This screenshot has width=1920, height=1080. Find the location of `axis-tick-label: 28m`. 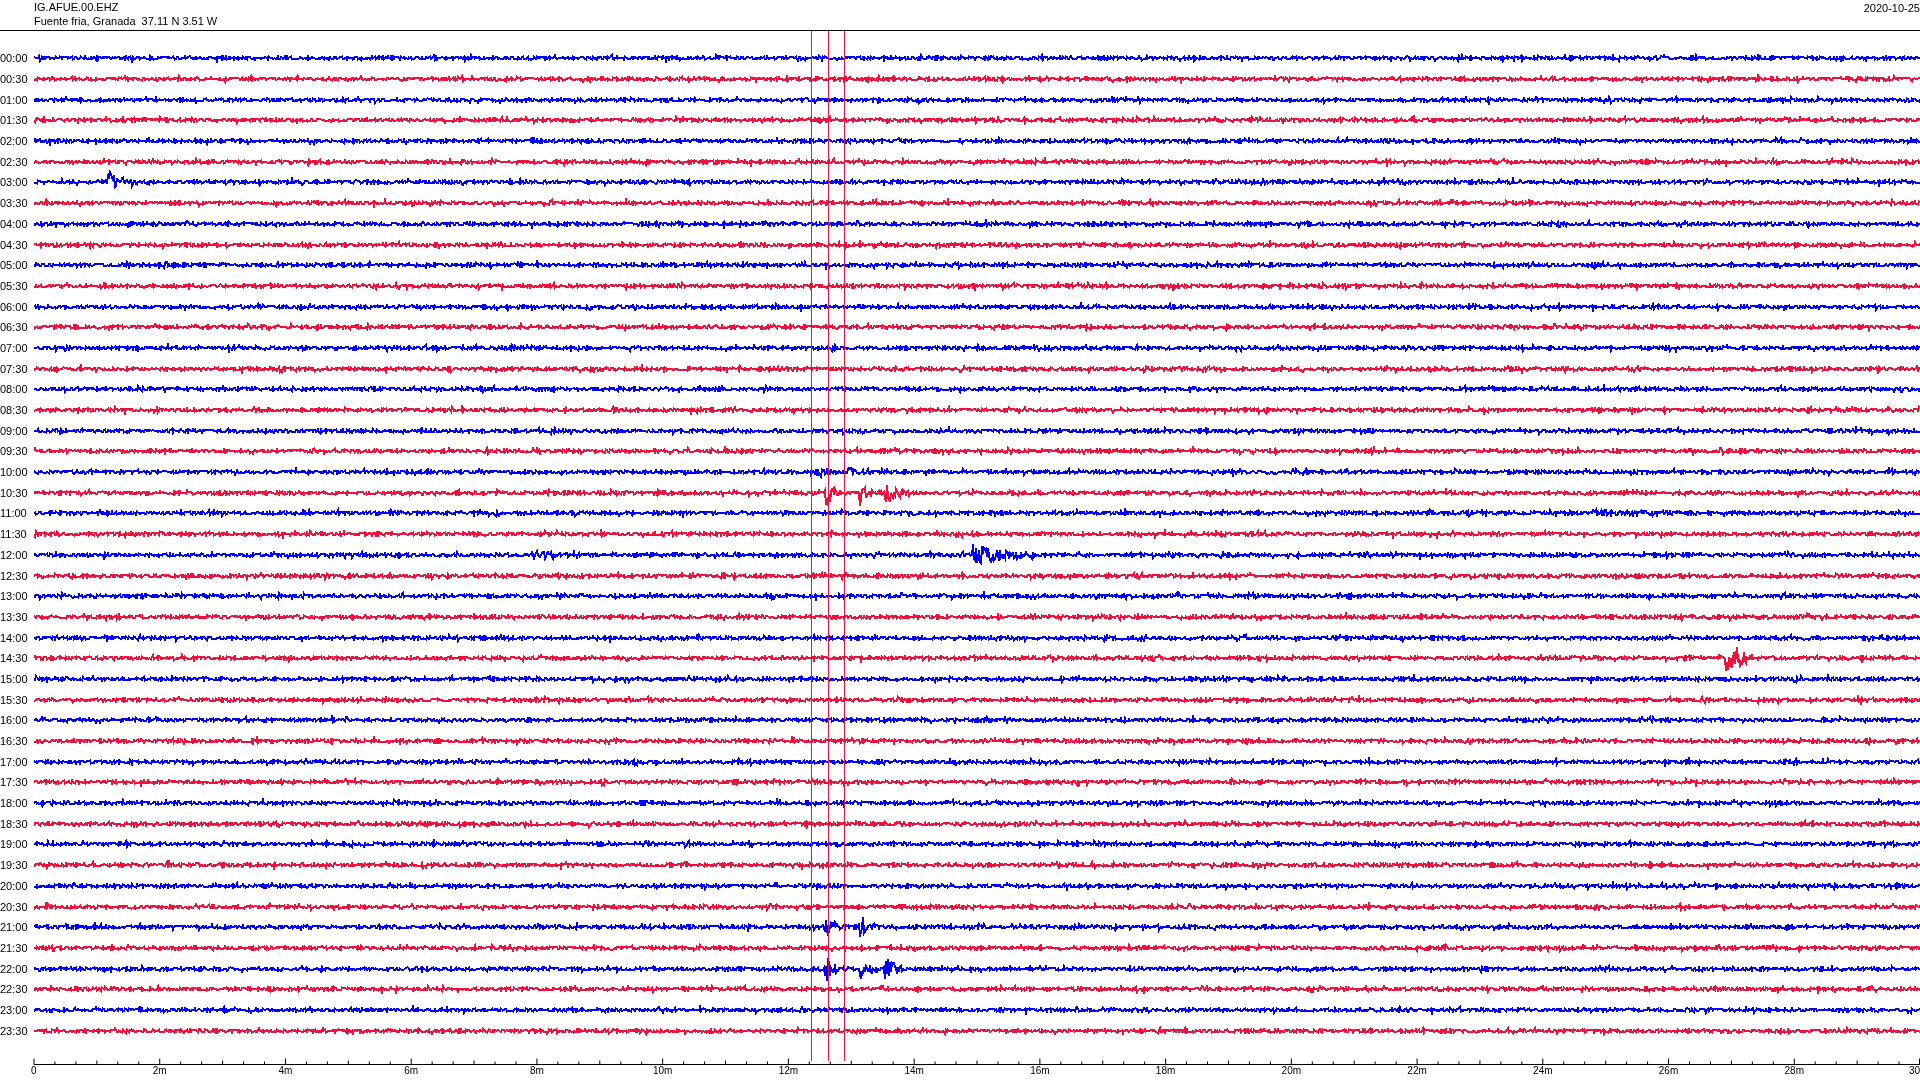

axis-tick-label: 28m is located at coordinates (1794, 1071).